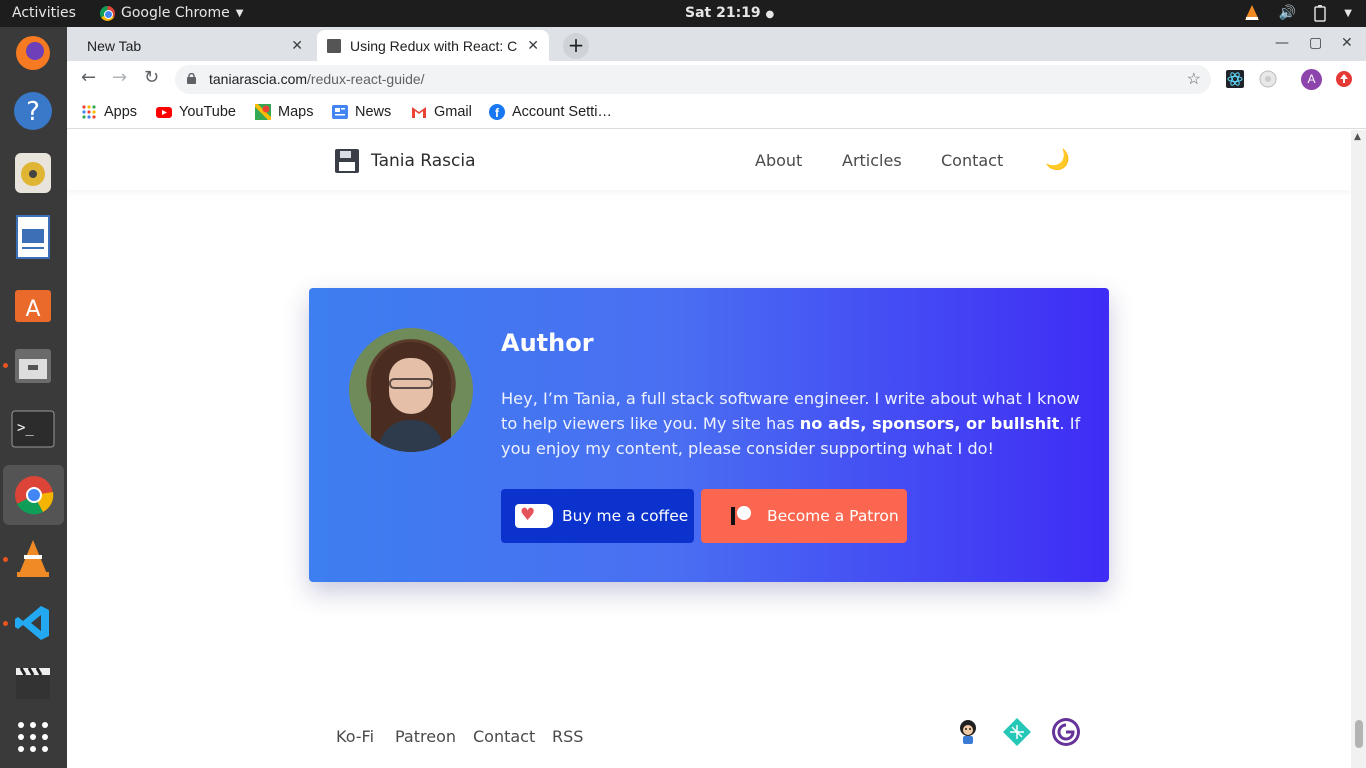  Describe the element at coordinates (423, 161) in the screenshot. I see `site-title: Tania Rascia` at that location.